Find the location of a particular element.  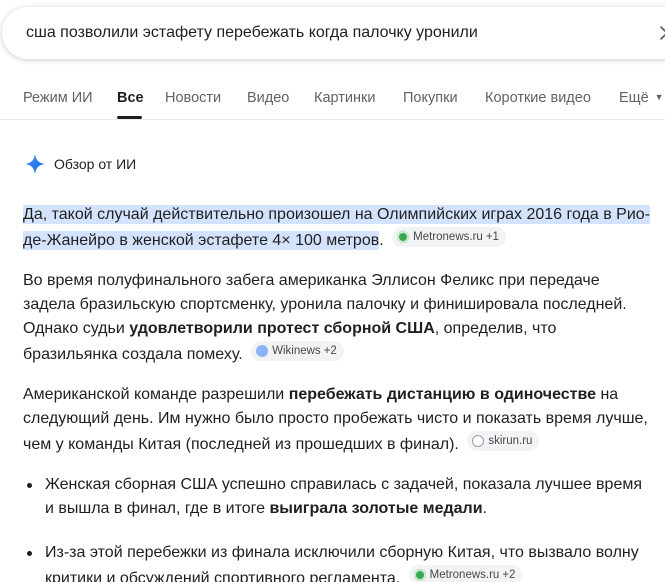

paragraph-1-tail: . is located at coordinates (381, 240).